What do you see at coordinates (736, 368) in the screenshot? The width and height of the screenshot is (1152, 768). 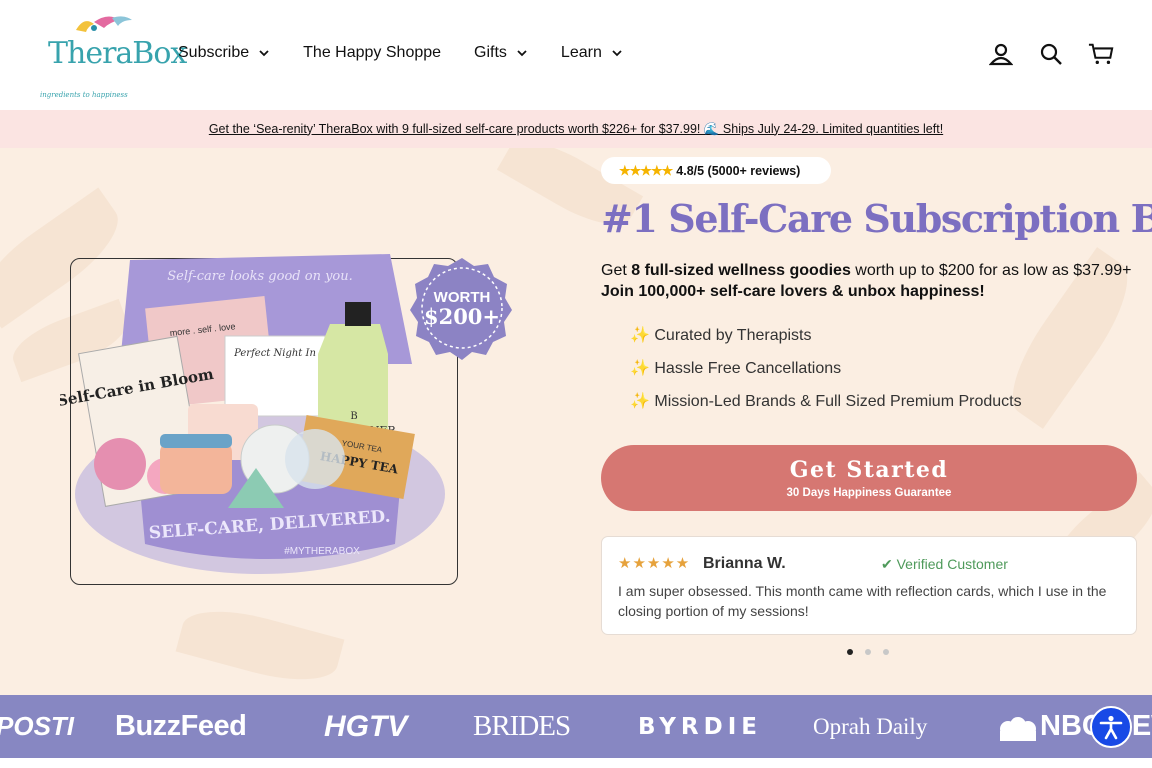 I see `feature-item: ✨ Hassle Free Cancellations` at bounding box center [736, 368].